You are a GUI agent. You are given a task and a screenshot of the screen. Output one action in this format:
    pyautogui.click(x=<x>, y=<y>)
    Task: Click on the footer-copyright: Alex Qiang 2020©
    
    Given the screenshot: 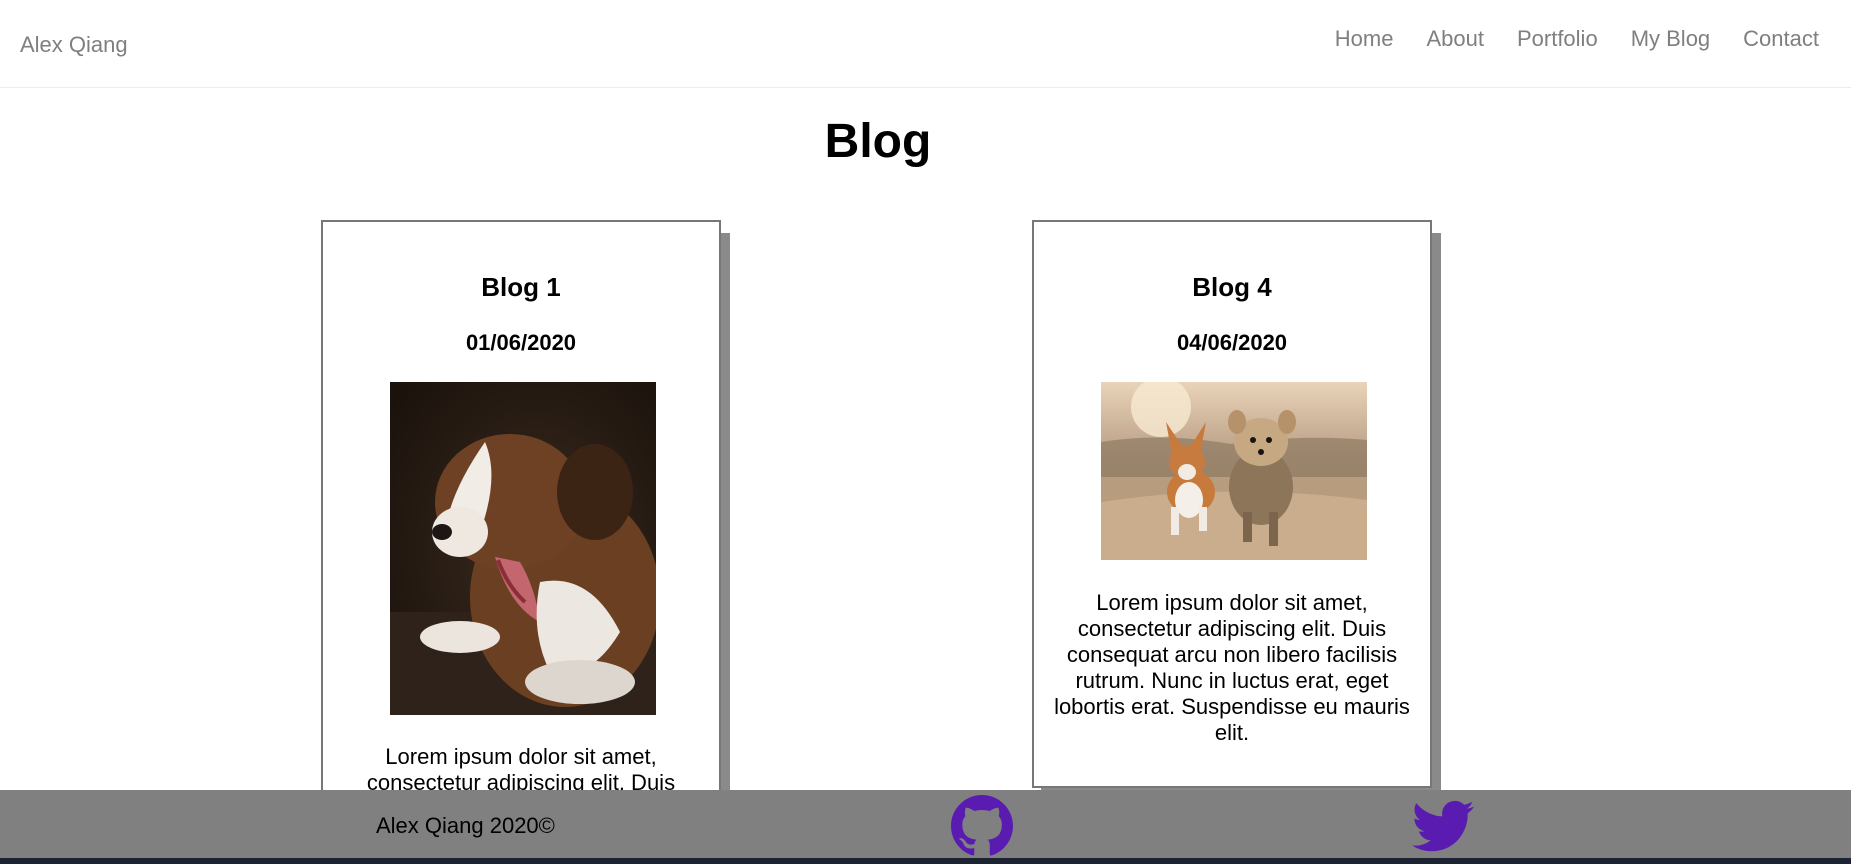 What is the action you would take?
    pyautogui.click(x=465, y=825)
    